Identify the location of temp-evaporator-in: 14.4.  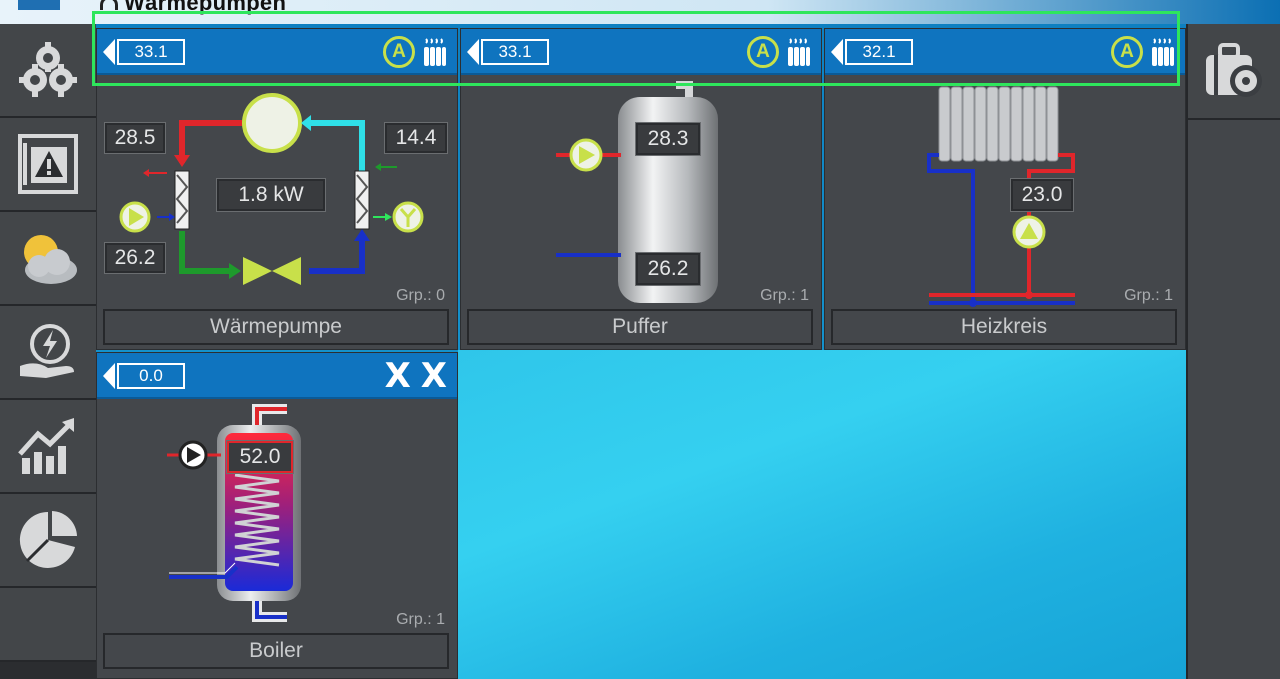
(416, 138).